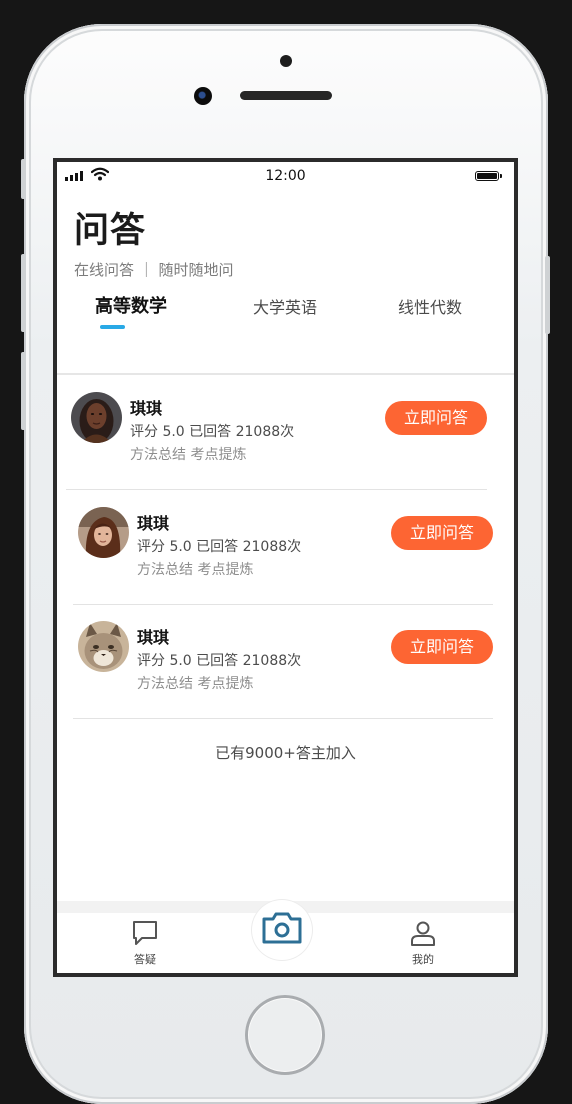 This screenshot has height=1104, width=572. I want to click on page-subtitle: 在线问答 ｜ 随时随地问, so click(154, 270).